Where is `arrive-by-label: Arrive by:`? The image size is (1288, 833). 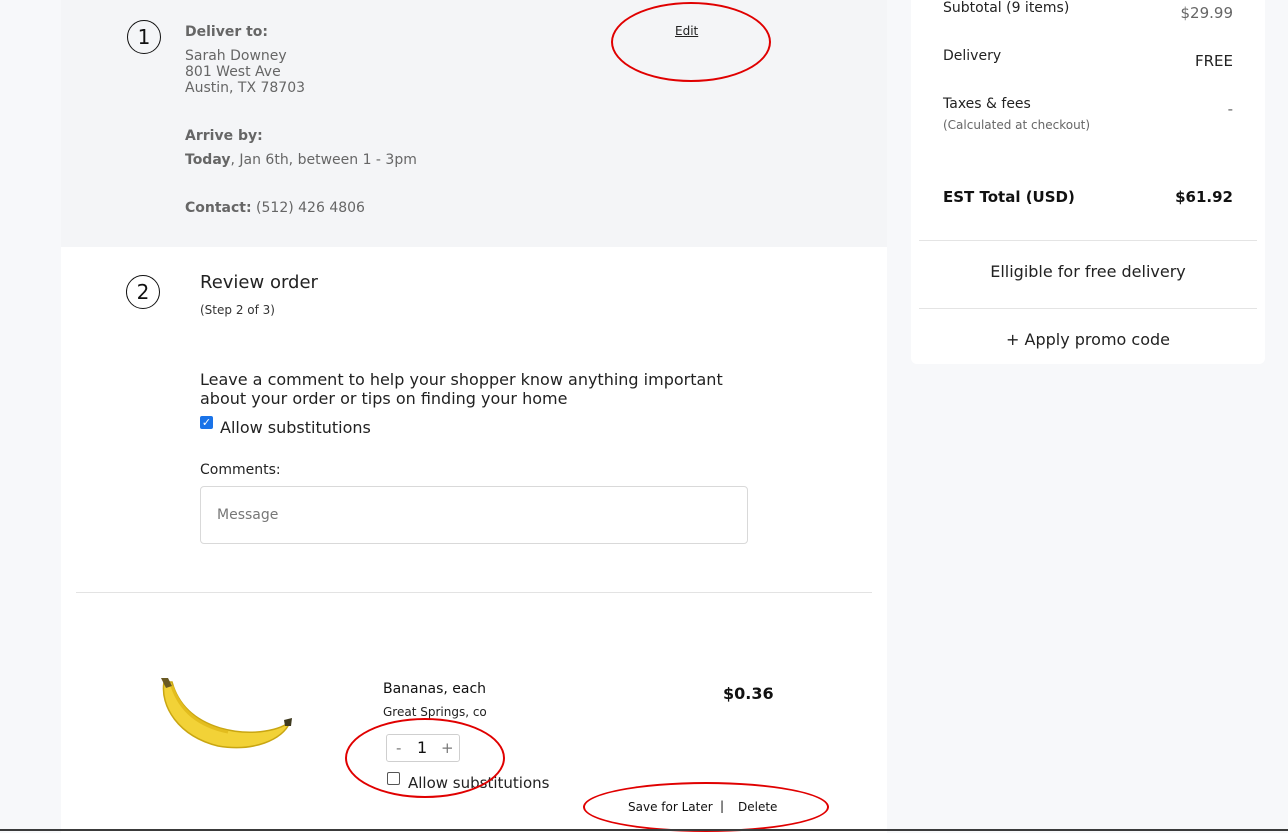
arrive-by-label: Arrive by: is located at coordinates (224, 136).